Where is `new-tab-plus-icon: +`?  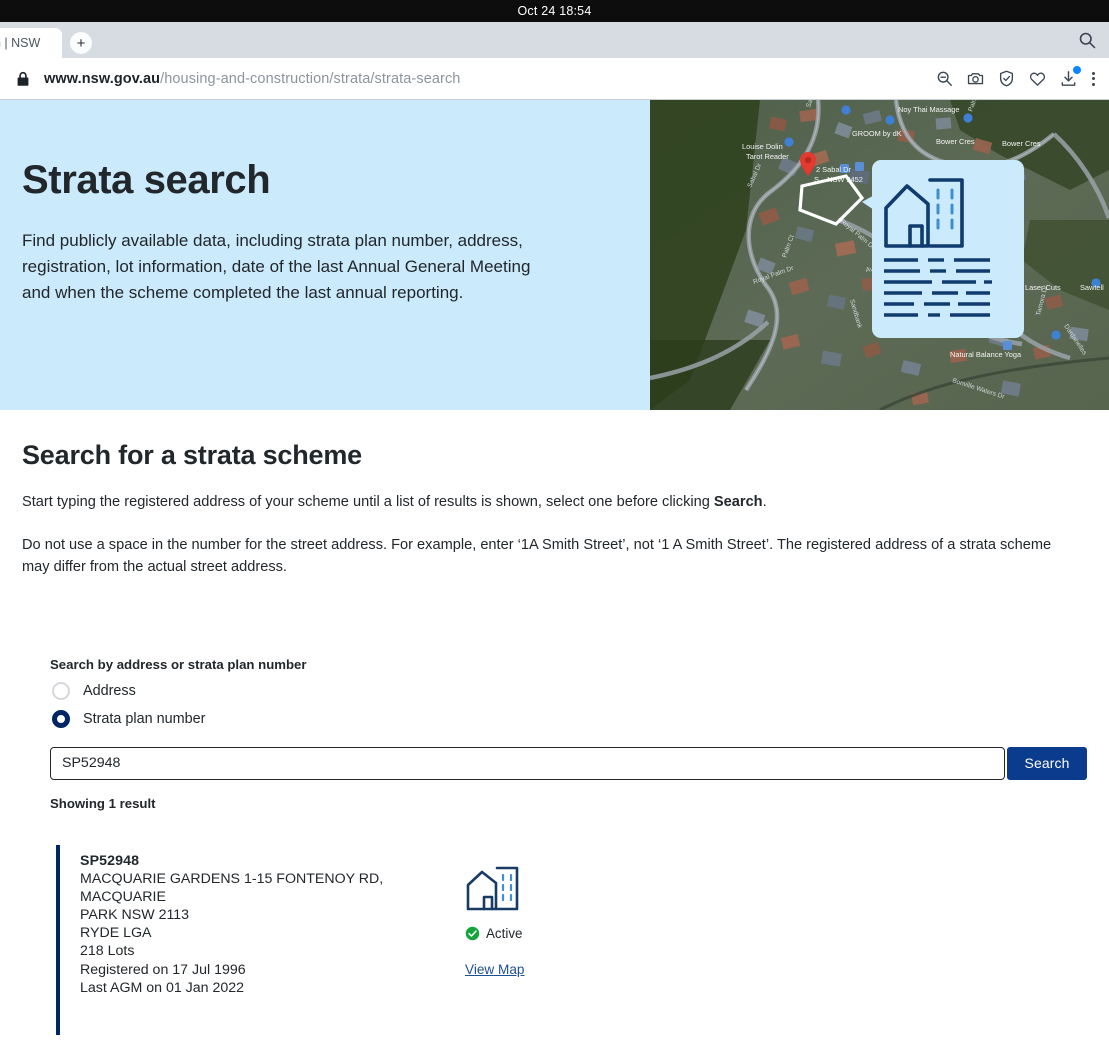
new-tab-plus-icon: + is located at coordinates (81, 43).